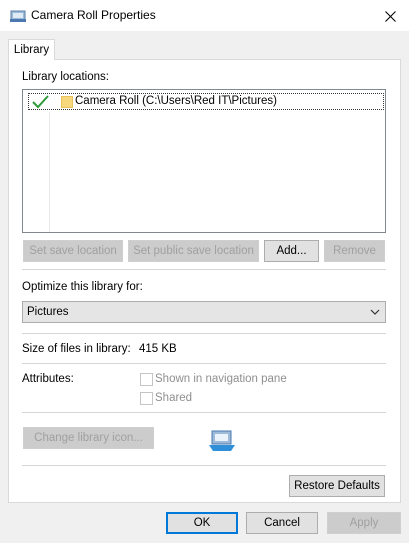 The width and height of the screenshot is (409, 543). I want to click on remove-location-button: Remove, so click(354, 251).